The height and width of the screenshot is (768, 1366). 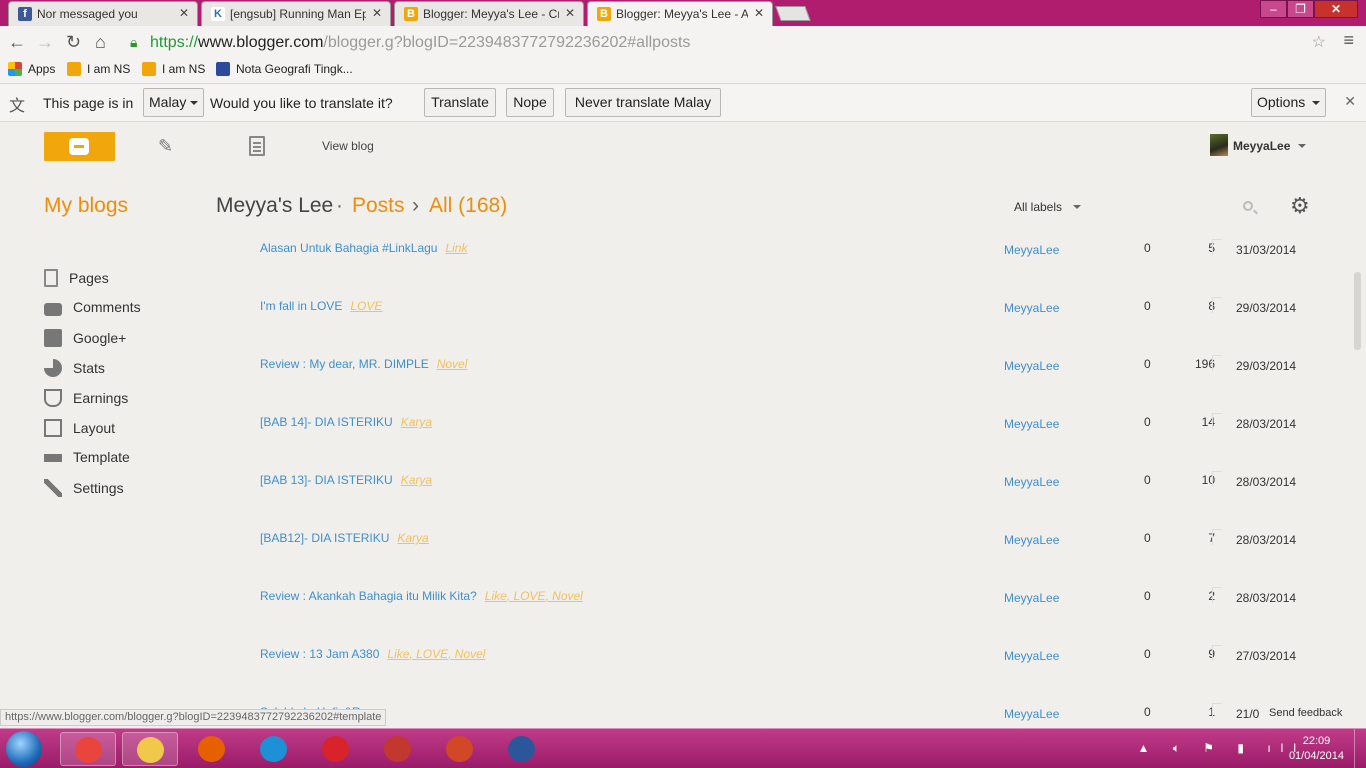 I want to click on post-title: Review : 13 Jam A380 Like, LOVE, Novel, so click(x=372, y=654).